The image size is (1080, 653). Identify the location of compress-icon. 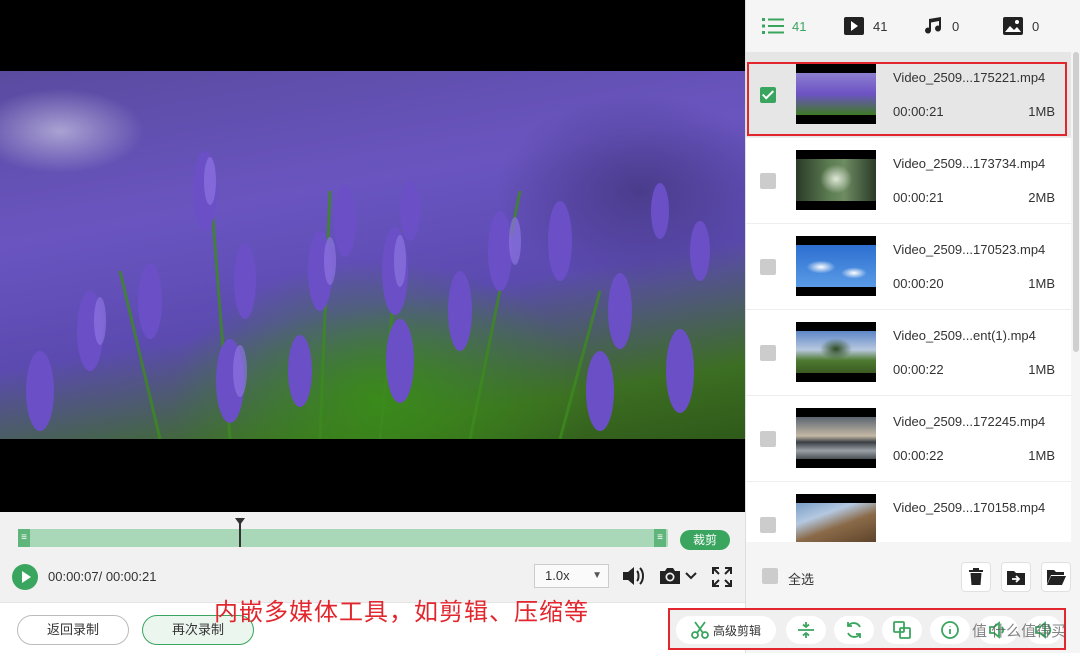
(806, 630).